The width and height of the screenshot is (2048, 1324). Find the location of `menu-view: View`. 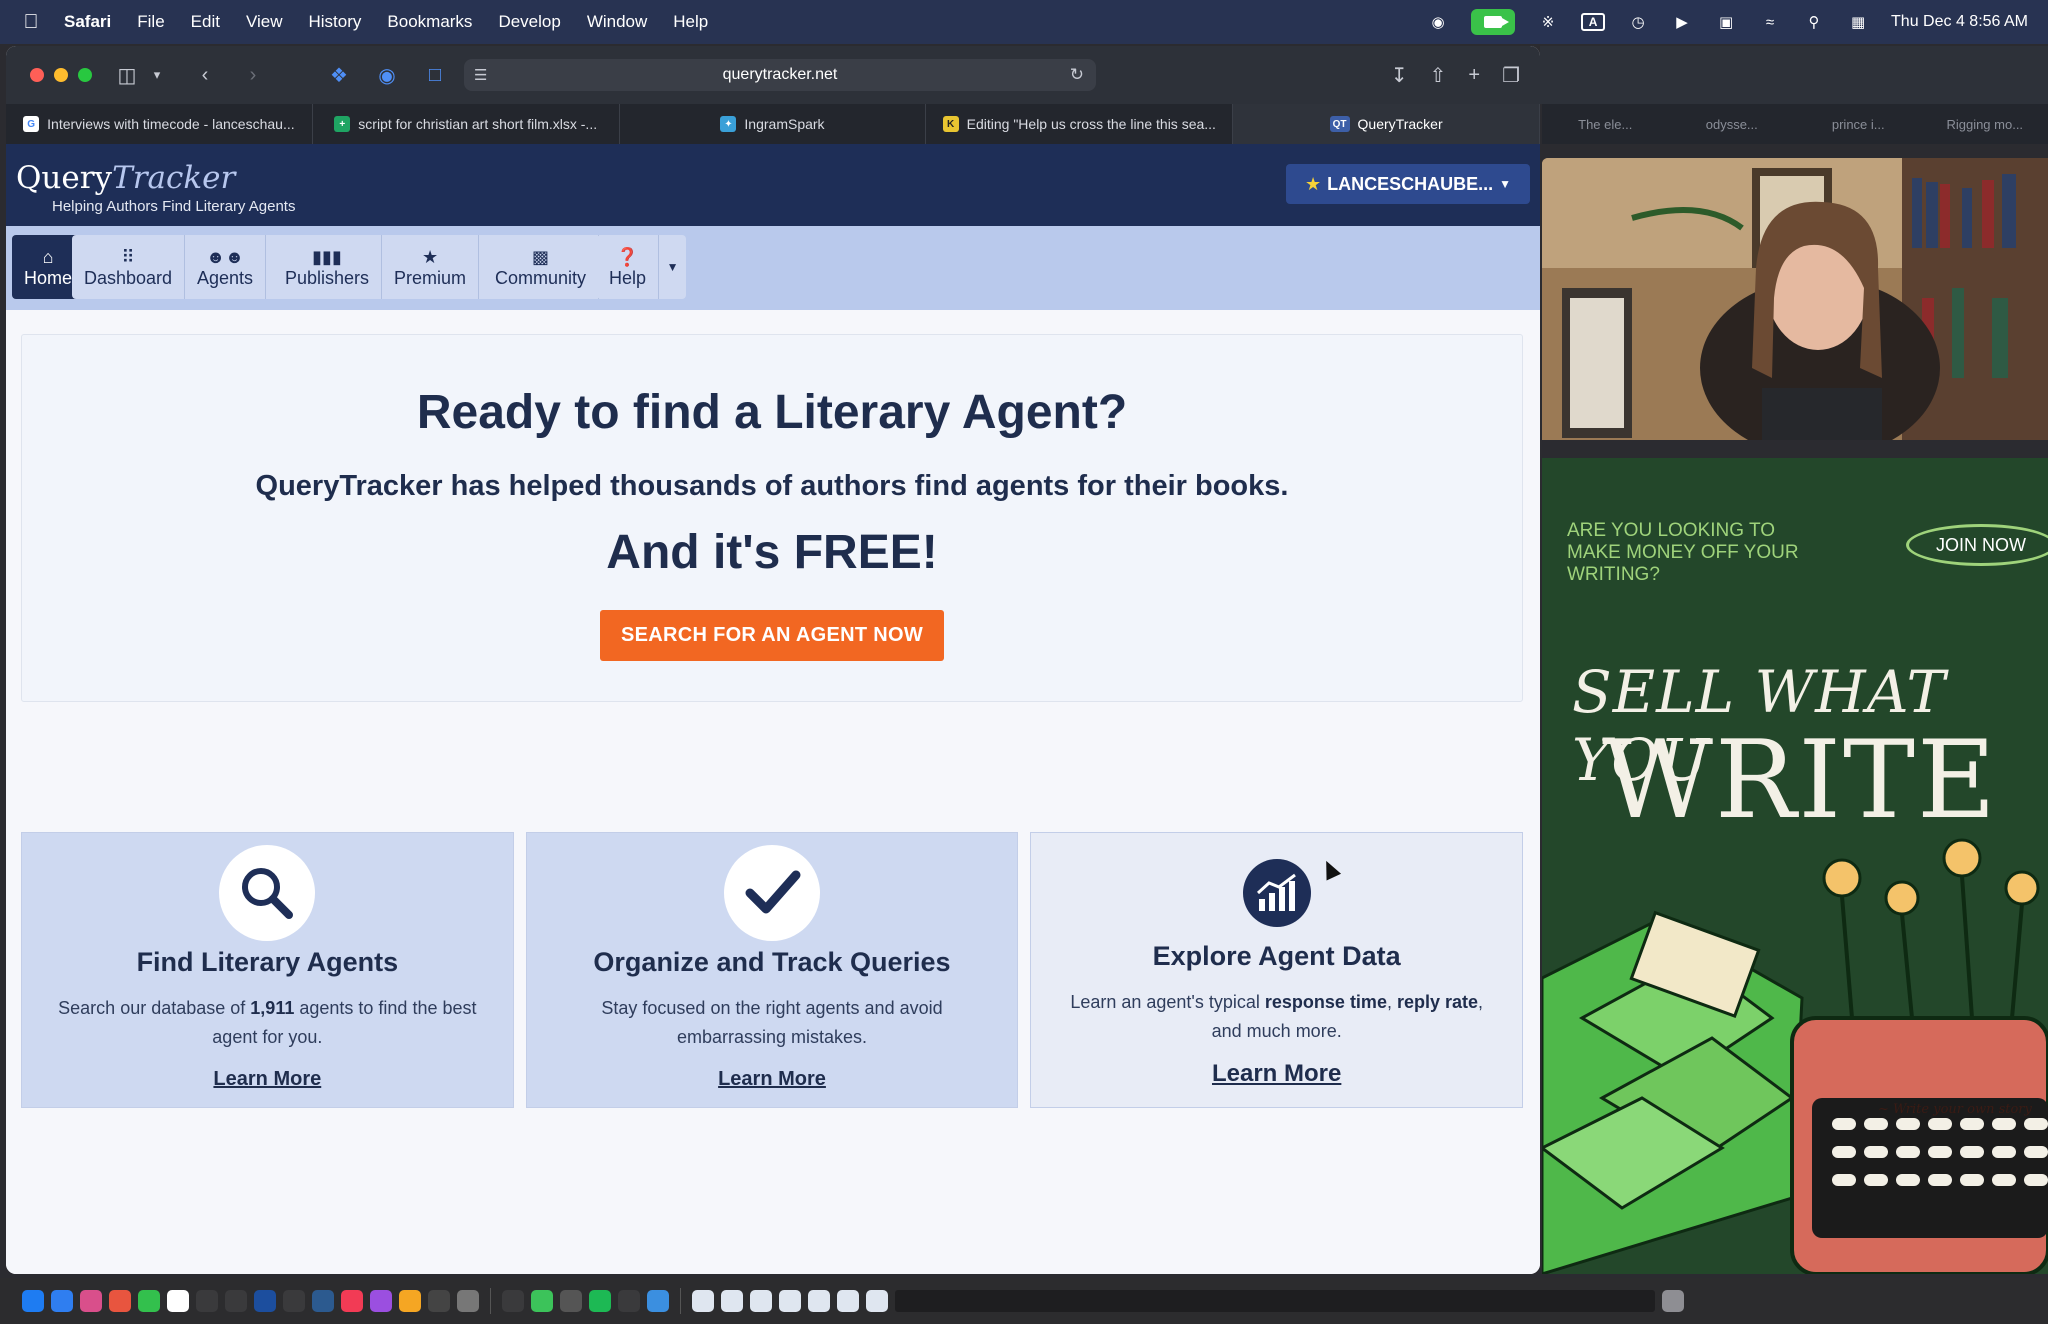

menu-view: View is located at coordinates (264, 22).